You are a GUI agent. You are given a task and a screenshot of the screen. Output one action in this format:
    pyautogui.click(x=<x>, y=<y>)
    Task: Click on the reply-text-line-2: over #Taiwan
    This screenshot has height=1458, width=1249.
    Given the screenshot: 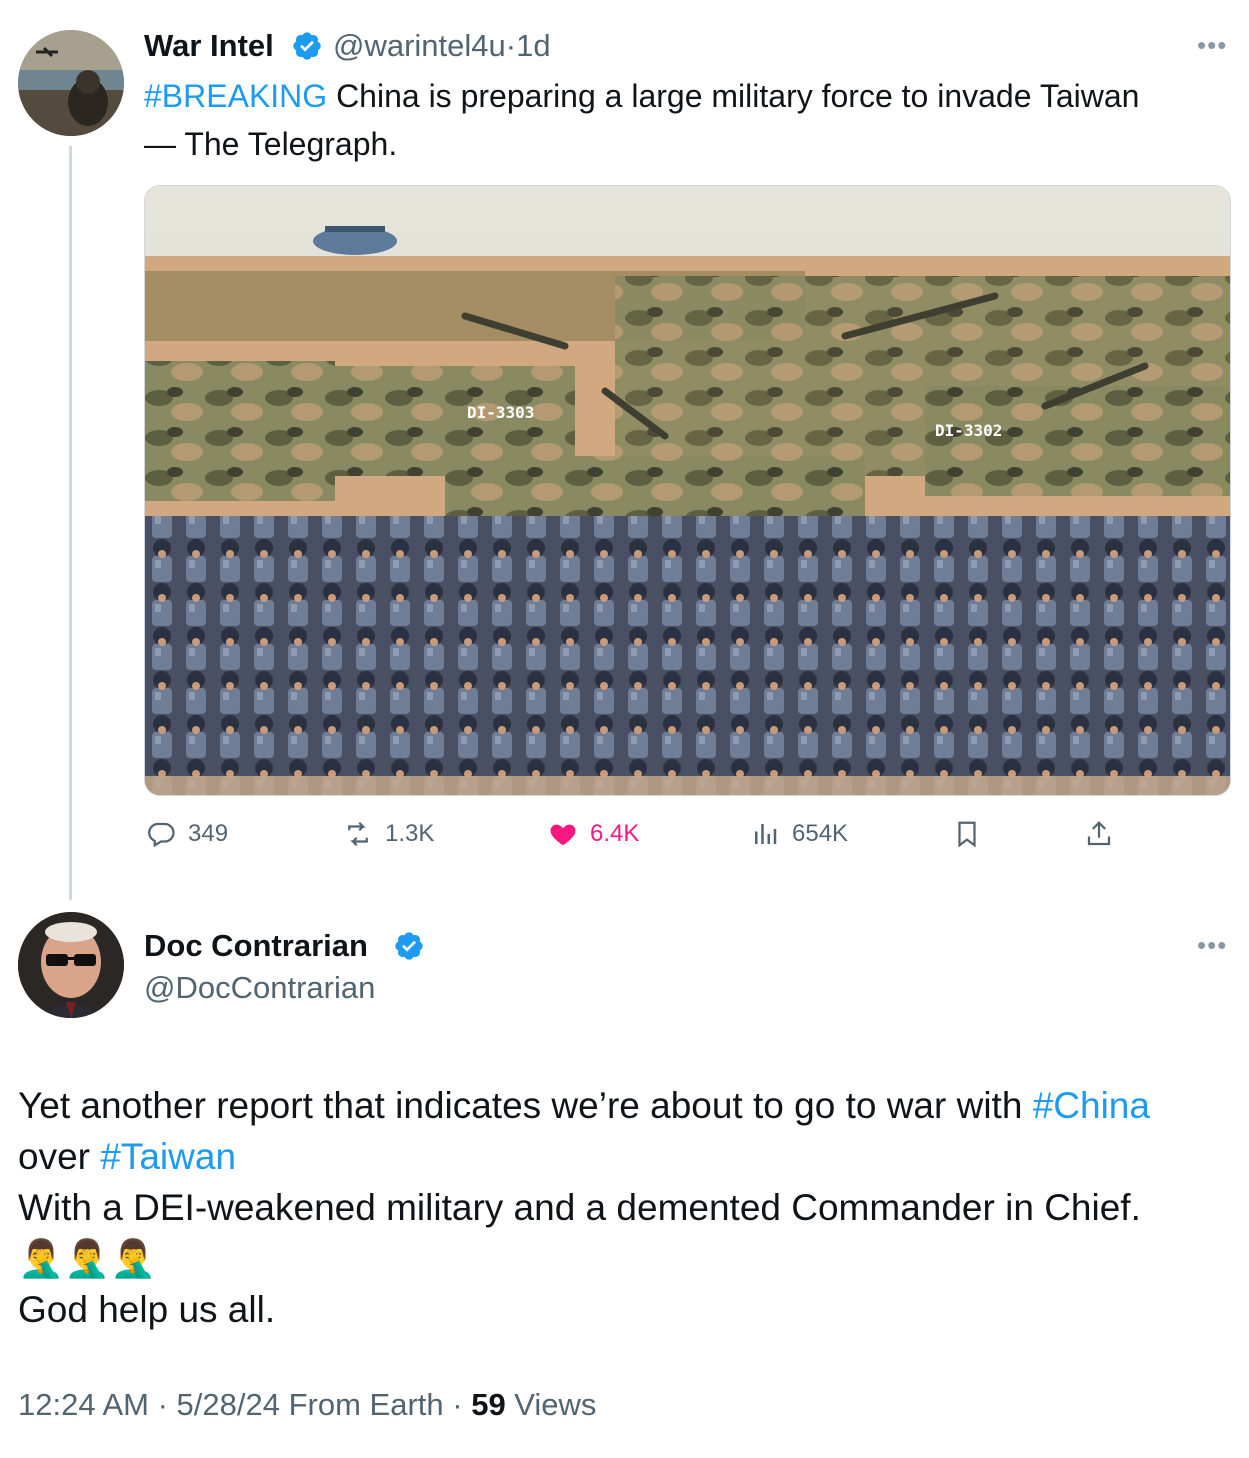 What is the action you would take?
    pyautogui.click(x=127, y=1156)
    